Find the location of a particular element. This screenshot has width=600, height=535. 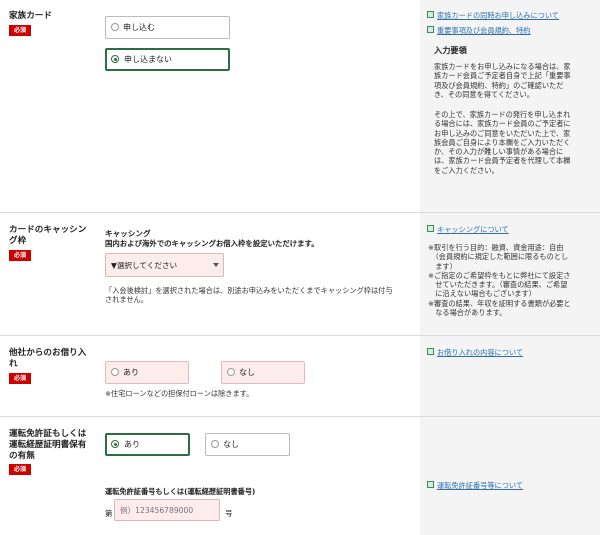

family-card-decline-option: 申し込まない is located at coordinates (167, 59).